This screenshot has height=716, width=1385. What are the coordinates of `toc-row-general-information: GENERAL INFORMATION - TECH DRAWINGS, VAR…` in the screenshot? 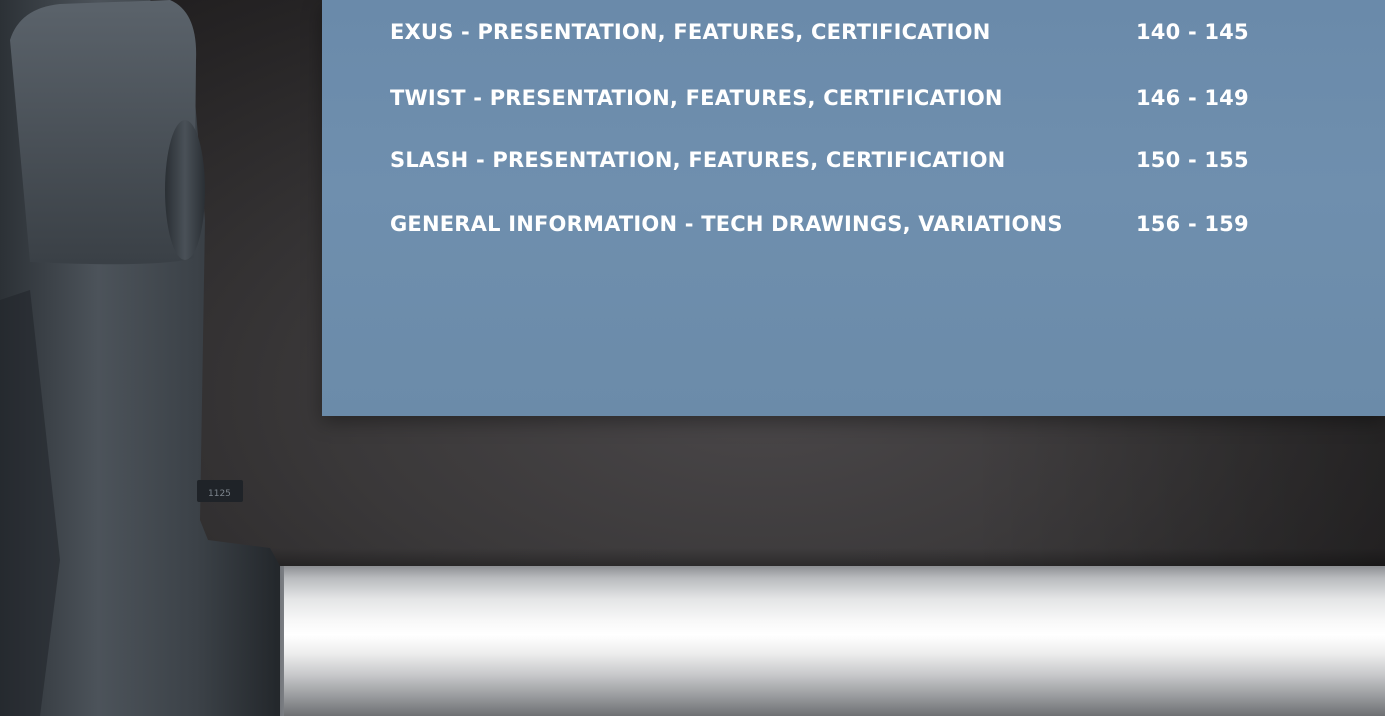 It's located at (840, 227).